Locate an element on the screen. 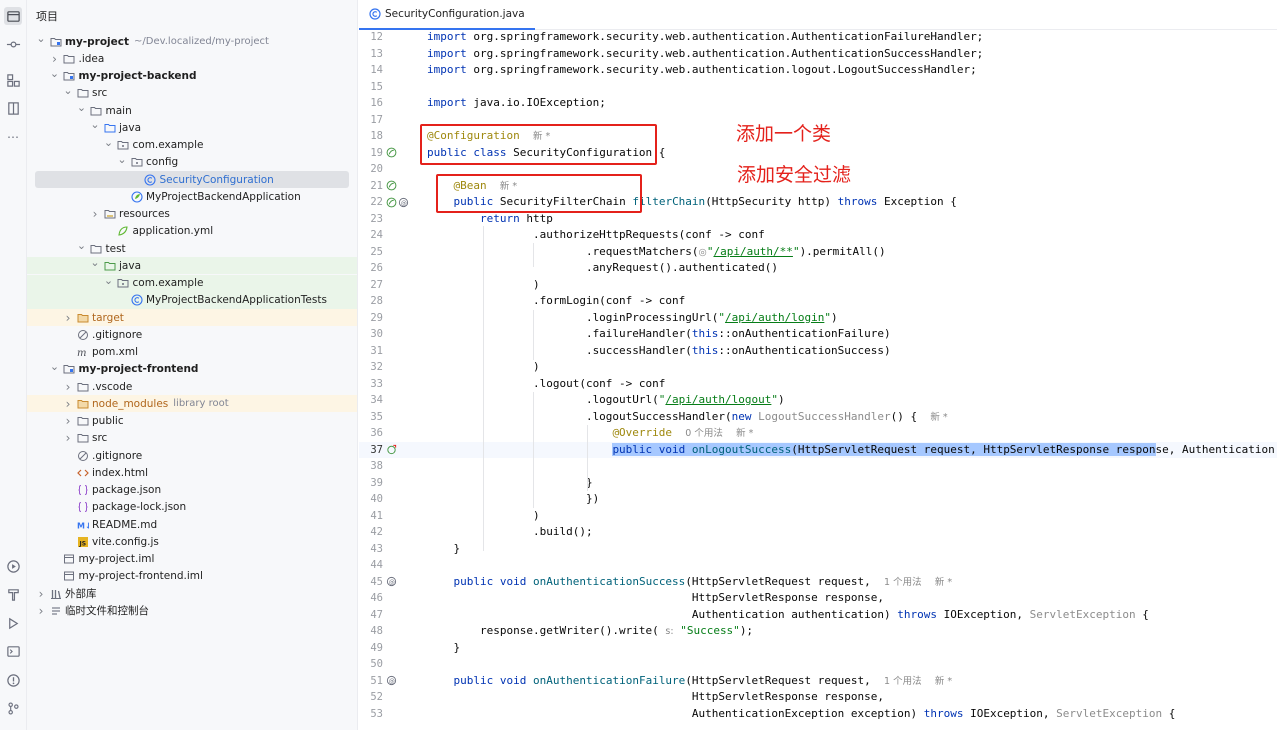  terminal-icon is located at coordinates (13, 651).